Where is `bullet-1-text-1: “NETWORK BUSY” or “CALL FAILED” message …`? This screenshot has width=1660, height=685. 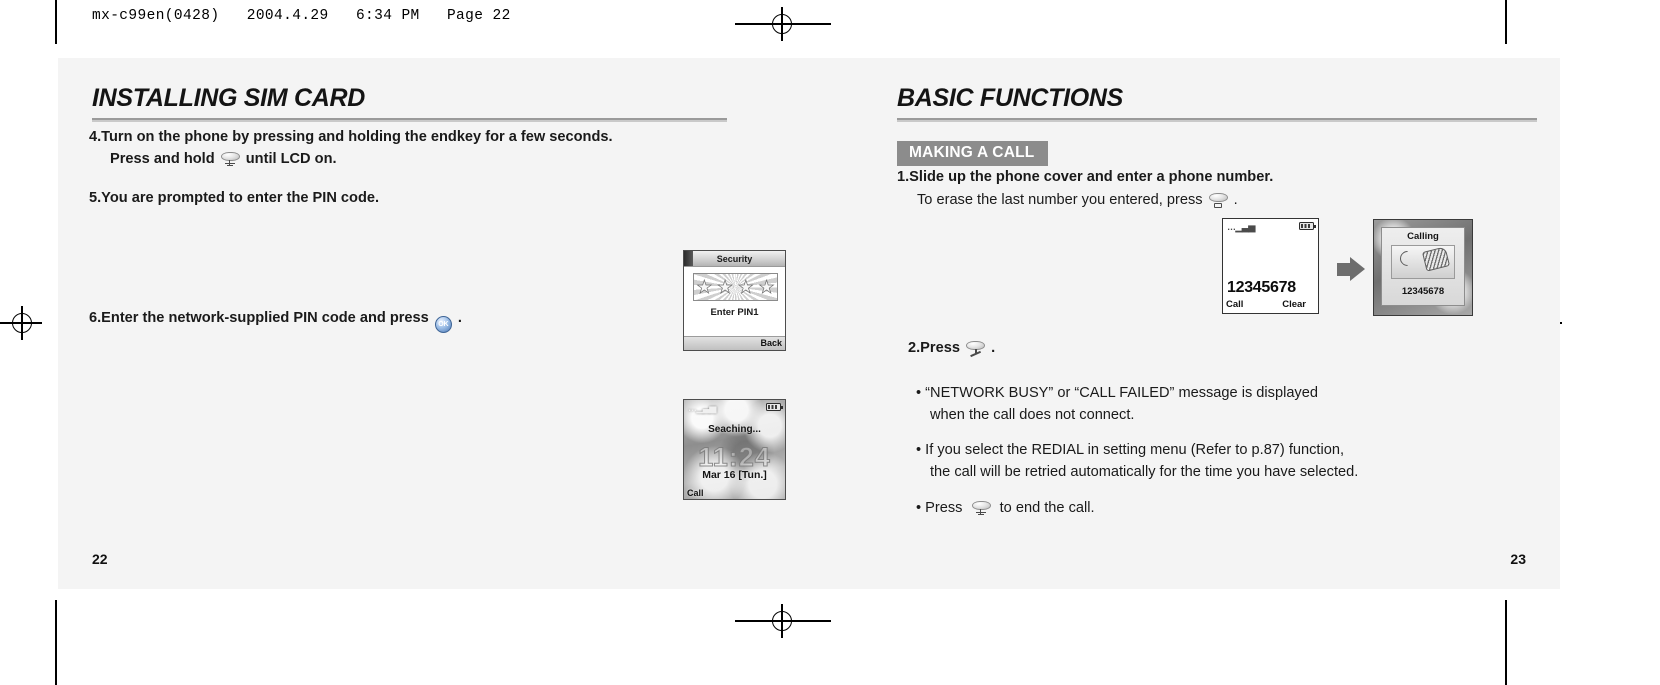
bullet-1-text-1: “NETWORK BUSY” or “CALL FAILED” message … is located at coordinates (1121, 393).